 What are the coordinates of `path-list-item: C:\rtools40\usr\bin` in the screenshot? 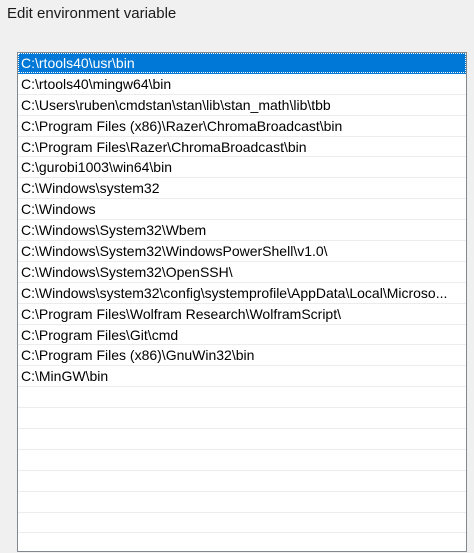 It's located at (242, 63).